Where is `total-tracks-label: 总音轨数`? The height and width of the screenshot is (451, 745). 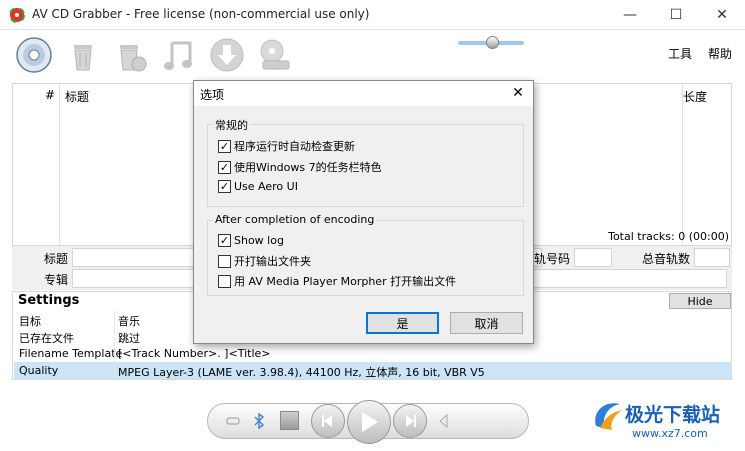 total-tracks-label: 总音轨数 is located at coordinates (666, 259).